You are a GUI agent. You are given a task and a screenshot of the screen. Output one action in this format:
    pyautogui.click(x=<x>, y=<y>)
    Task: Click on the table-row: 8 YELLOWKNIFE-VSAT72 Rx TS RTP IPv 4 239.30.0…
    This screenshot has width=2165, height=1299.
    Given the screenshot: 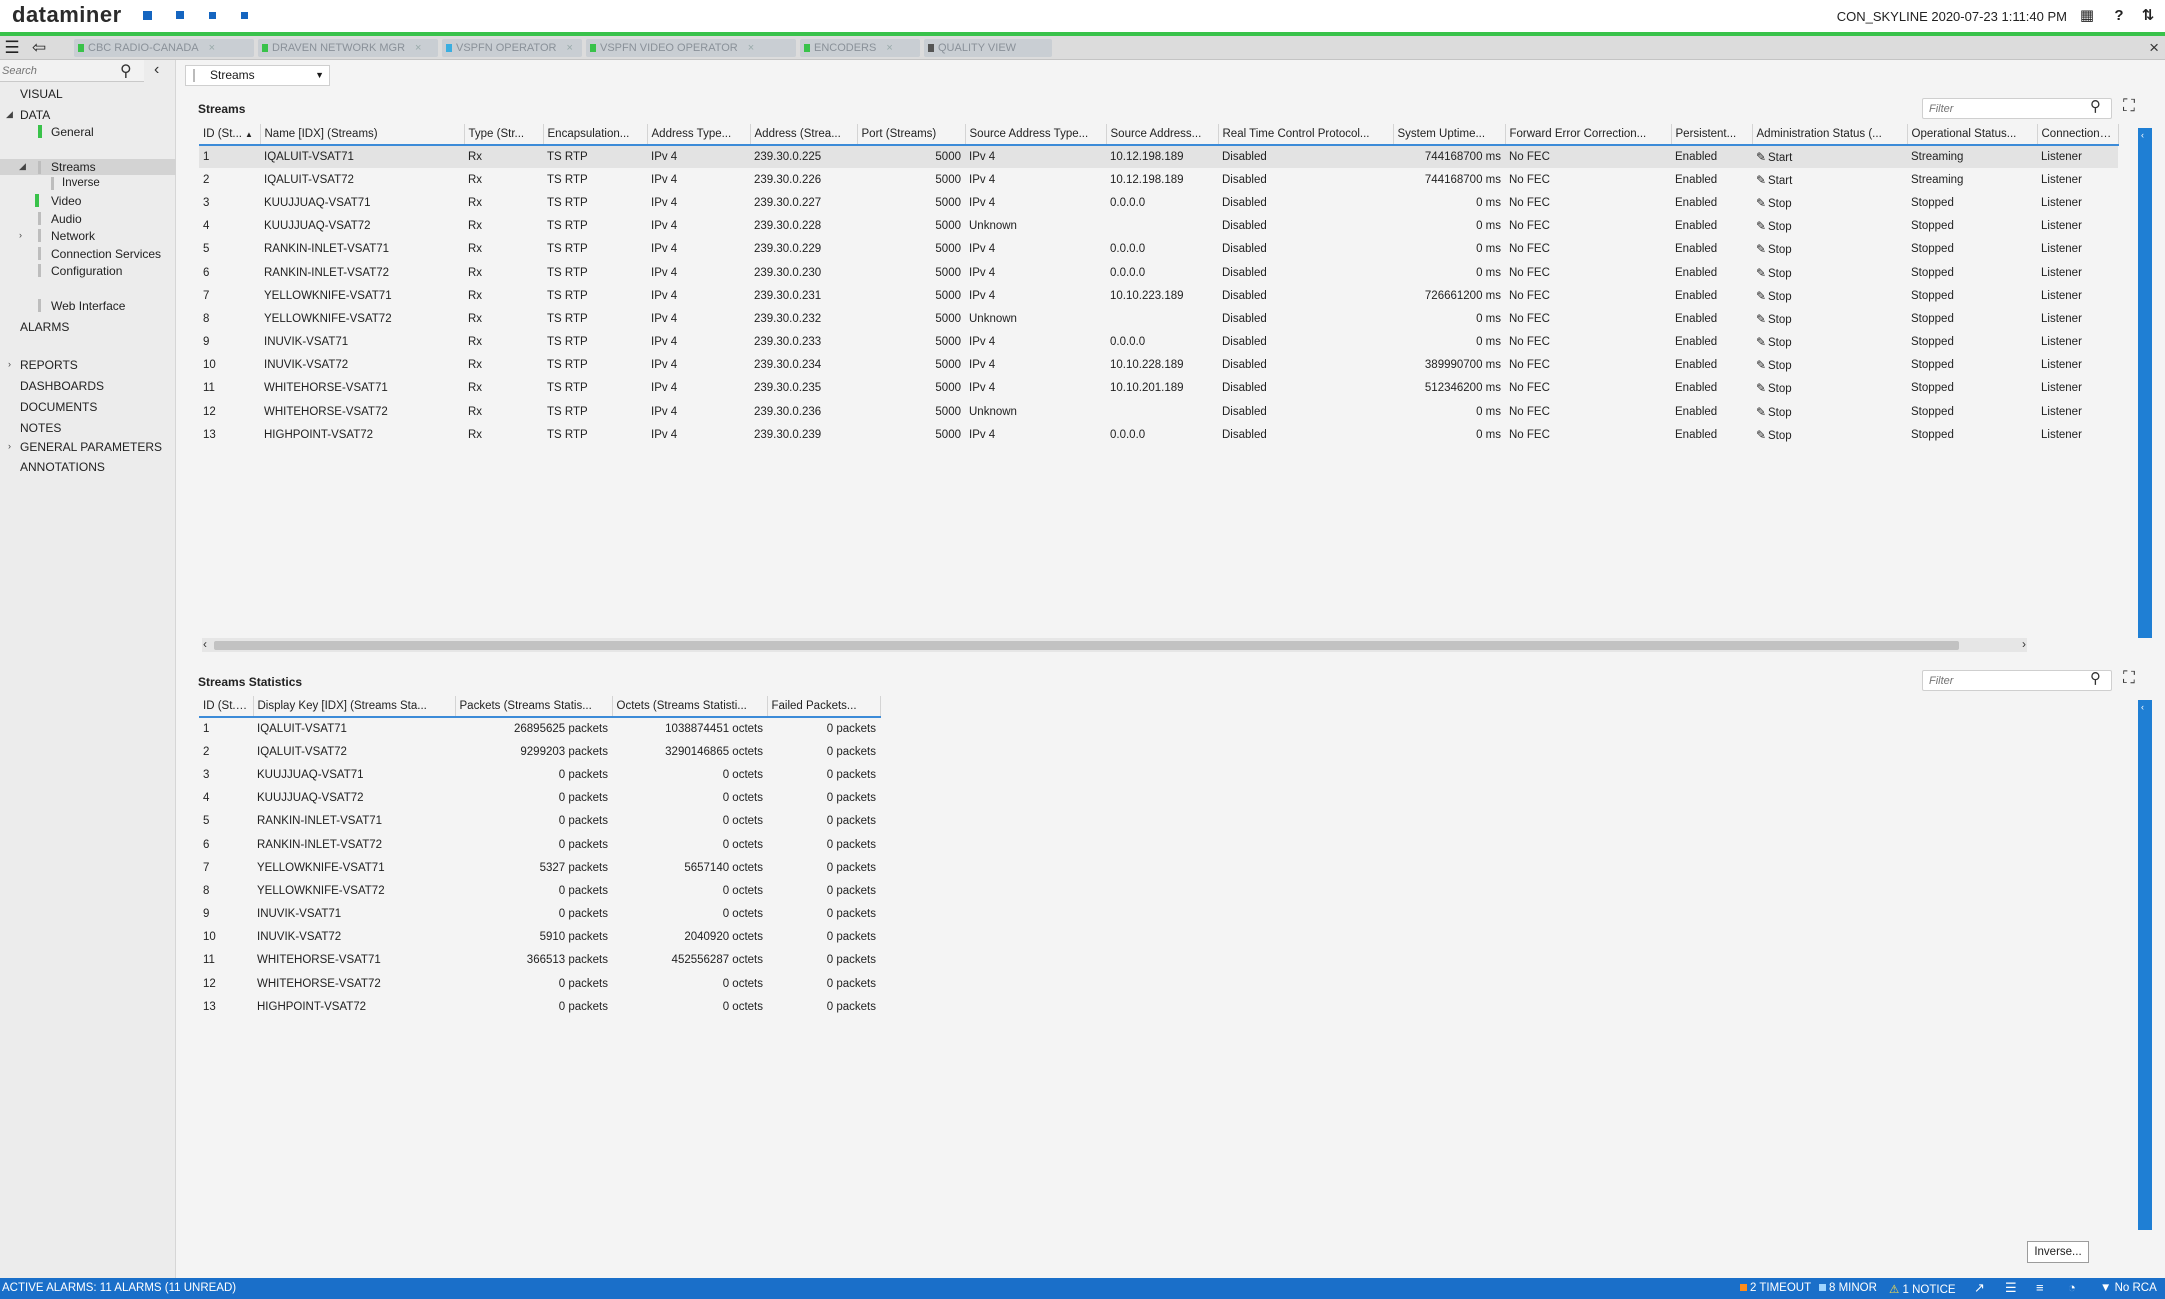 What is the action you would take?
    pyautogui.click(x=1158, y=318)
    